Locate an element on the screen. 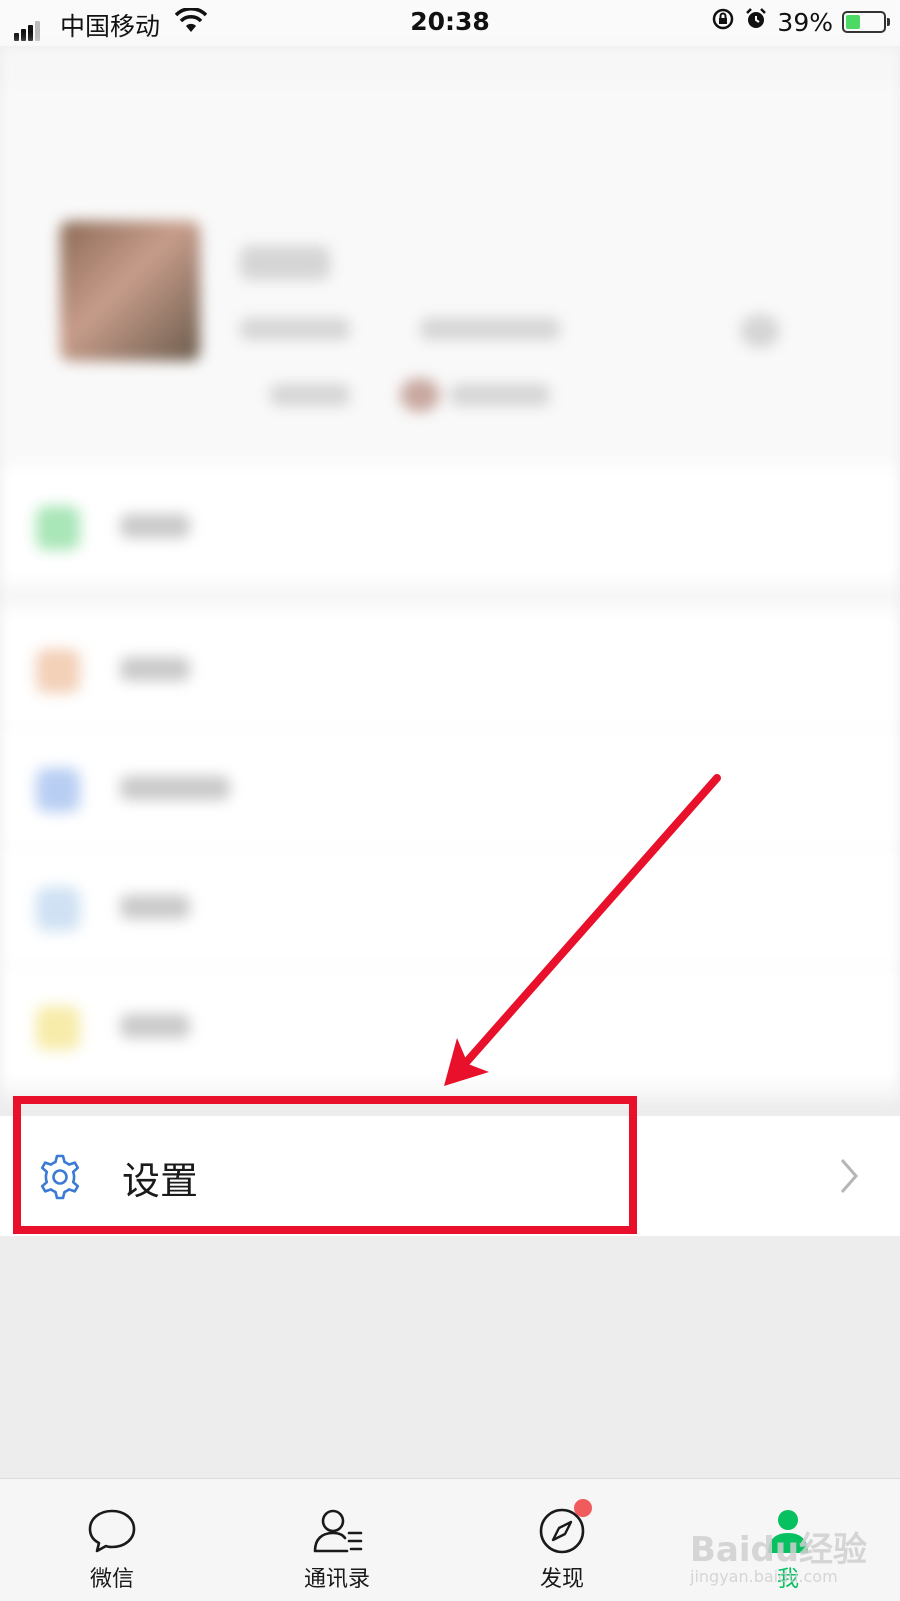  tab-chats: 微信 is located at coordinates (112, 1540).